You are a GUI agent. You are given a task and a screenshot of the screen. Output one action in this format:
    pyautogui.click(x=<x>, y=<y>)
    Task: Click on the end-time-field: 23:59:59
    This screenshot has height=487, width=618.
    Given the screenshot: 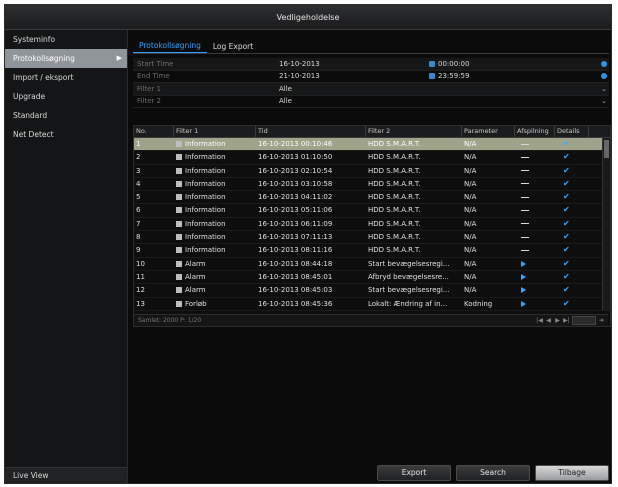 What is the action you would take?
    pyautogui.click(x=453, y=76)
    